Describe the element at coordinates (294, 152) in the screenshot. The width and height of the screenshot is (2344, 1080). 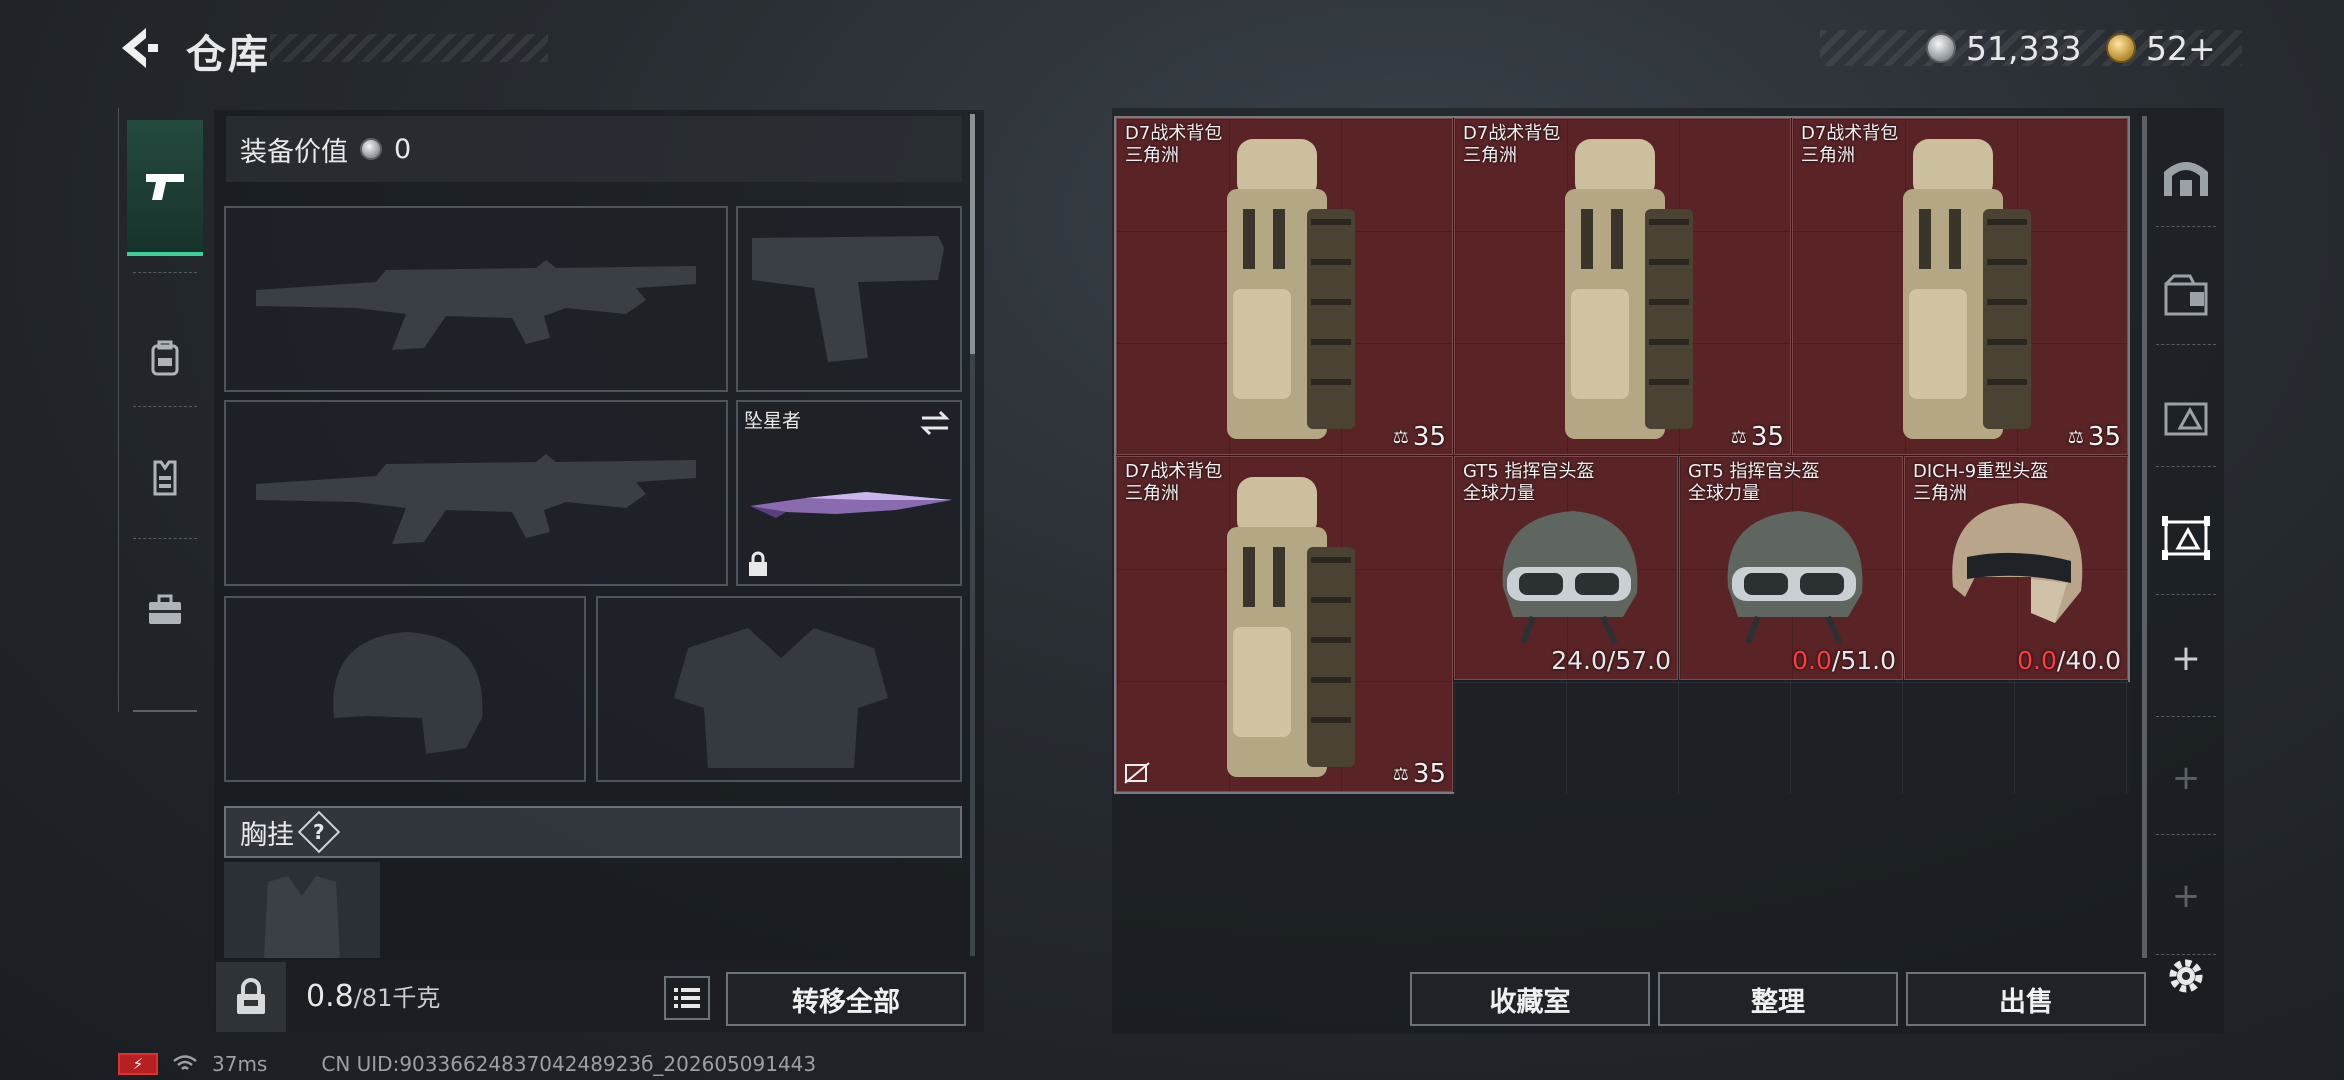
I see `equipment-value-label: 装备价值` at that location.